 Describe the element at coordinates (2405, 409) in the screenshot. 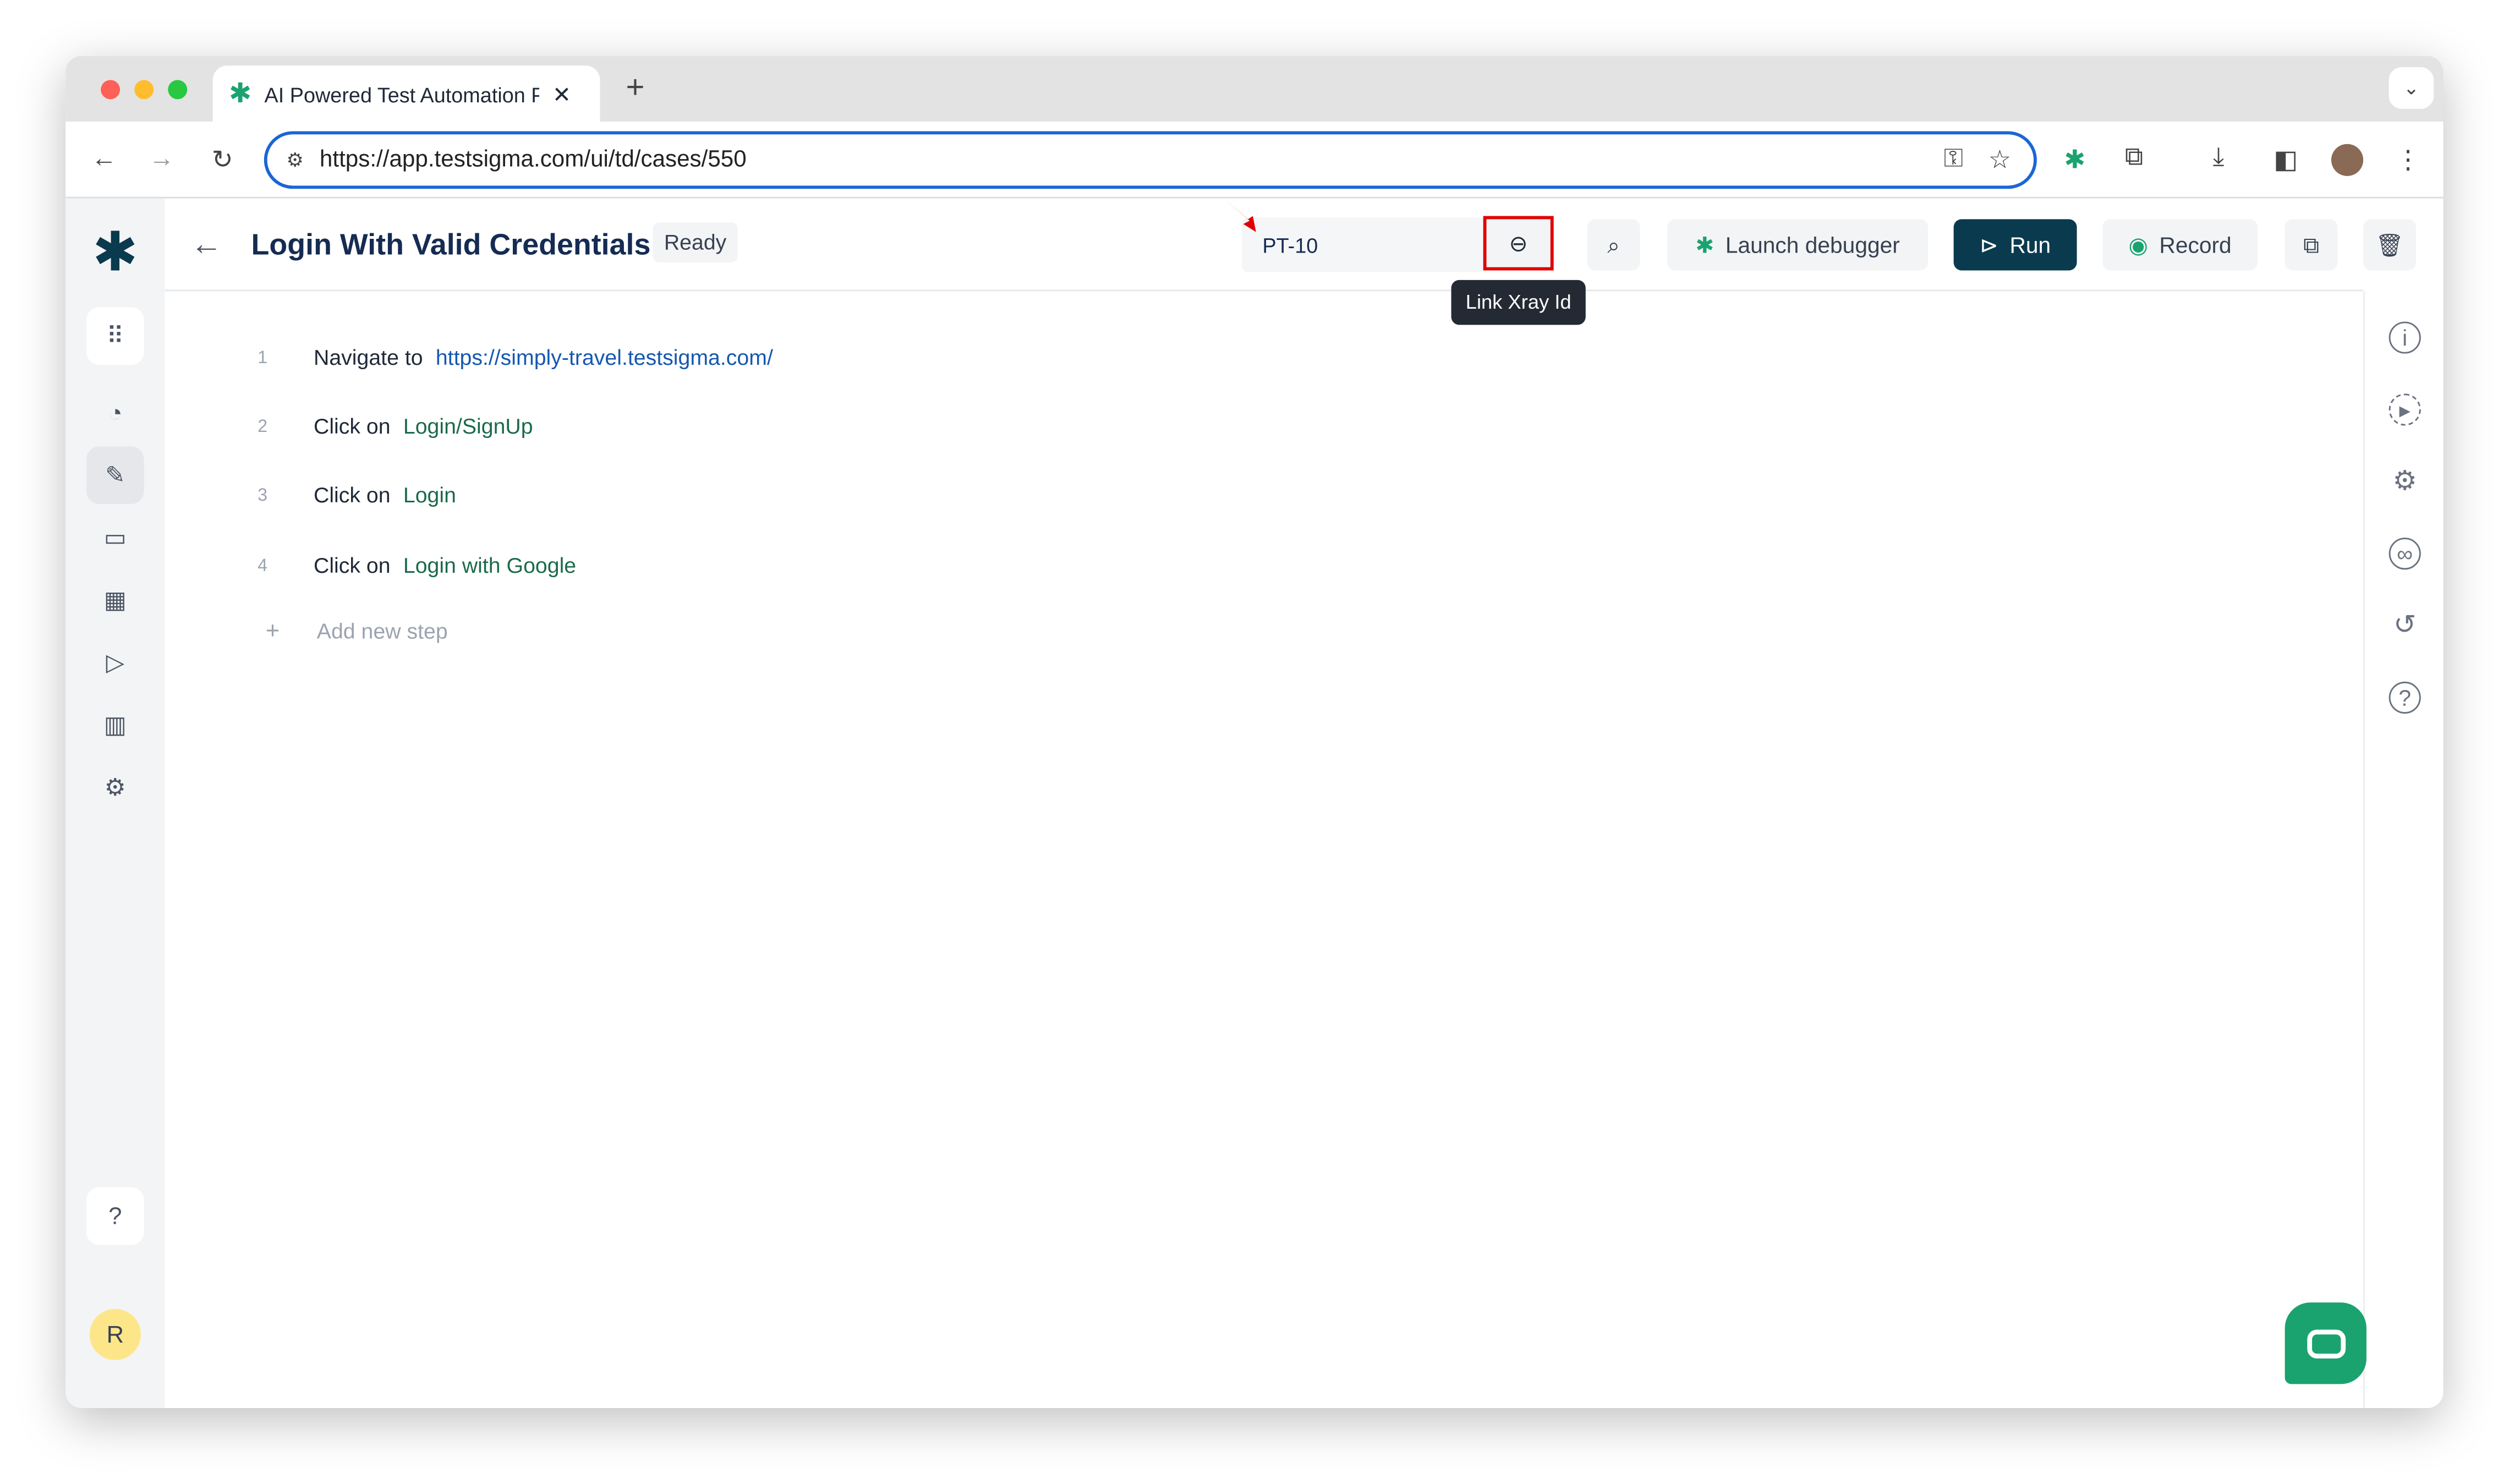

I see `dry-run-icon: ▸` at that location.